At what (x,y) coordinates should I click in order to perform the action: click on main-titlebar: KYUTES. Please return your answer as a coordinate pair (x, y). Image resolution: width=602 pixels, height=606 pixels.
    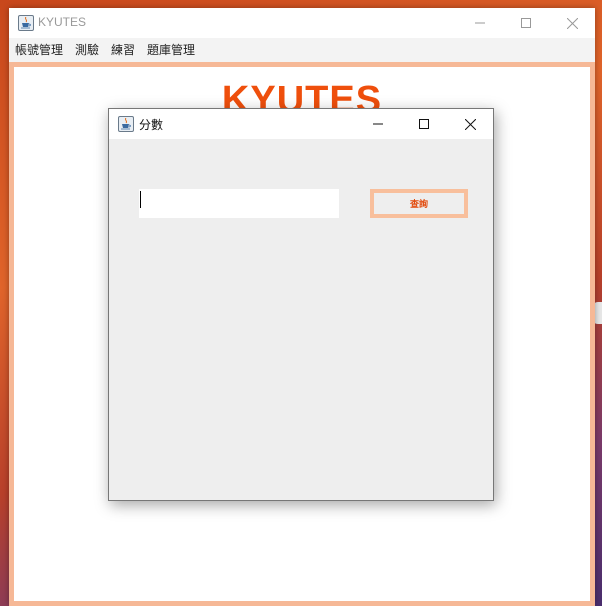
    Looking at the image, I should click on (302, 23).